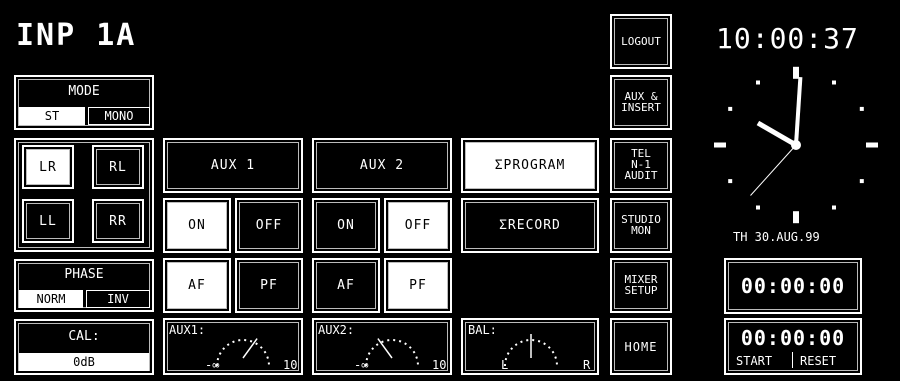  What do you see at coordinates (587, 365) in the screenshot?
I see `balance-right: R` at bounding box center [587, 365].